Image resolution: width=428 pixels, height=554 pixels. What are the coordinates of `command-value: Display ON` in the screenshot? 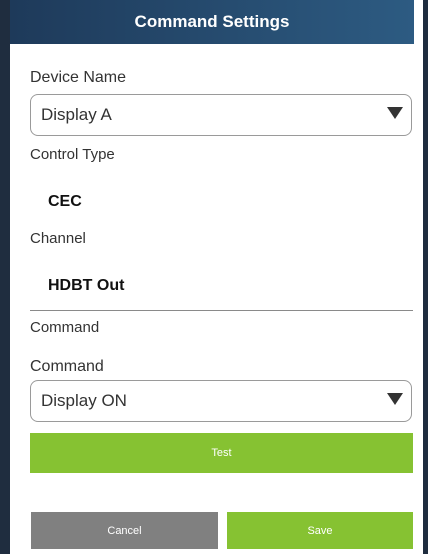 It's located at (84, 400).